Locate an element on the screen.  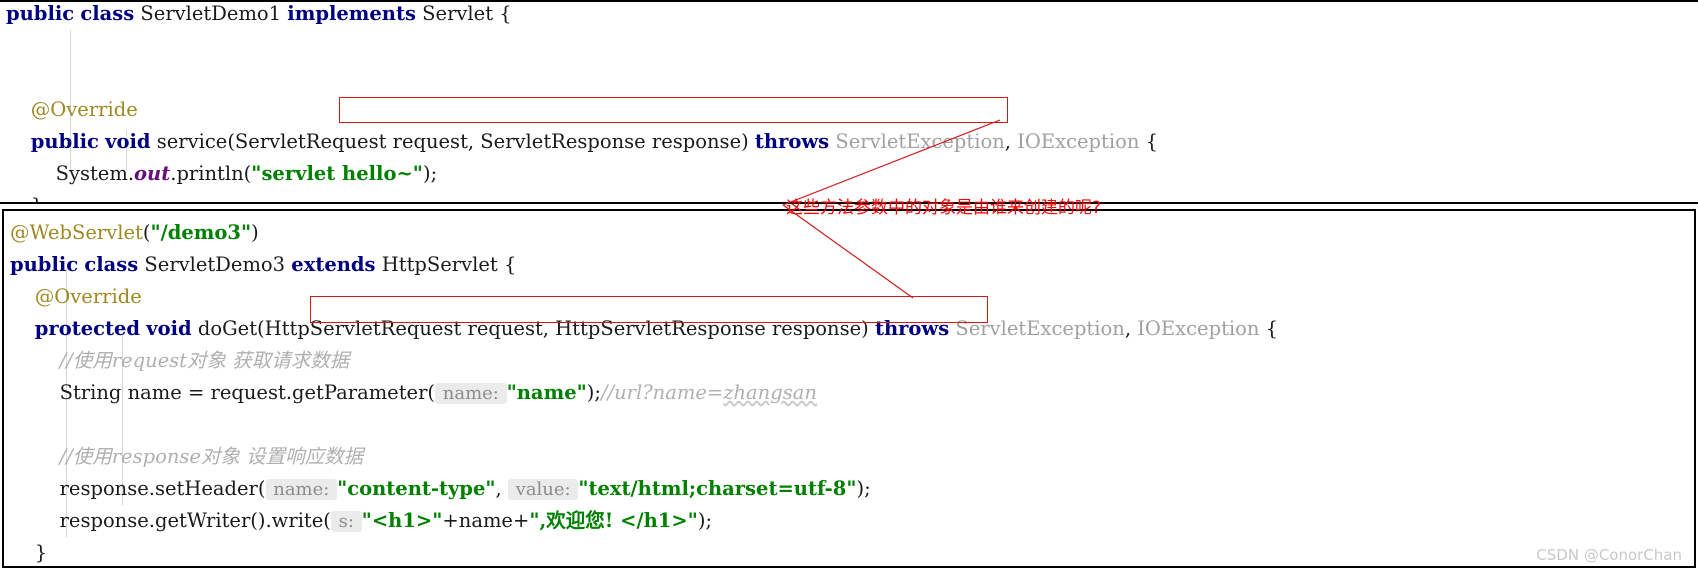
code-token: "<h1>" is located at coordinates (402, 520).